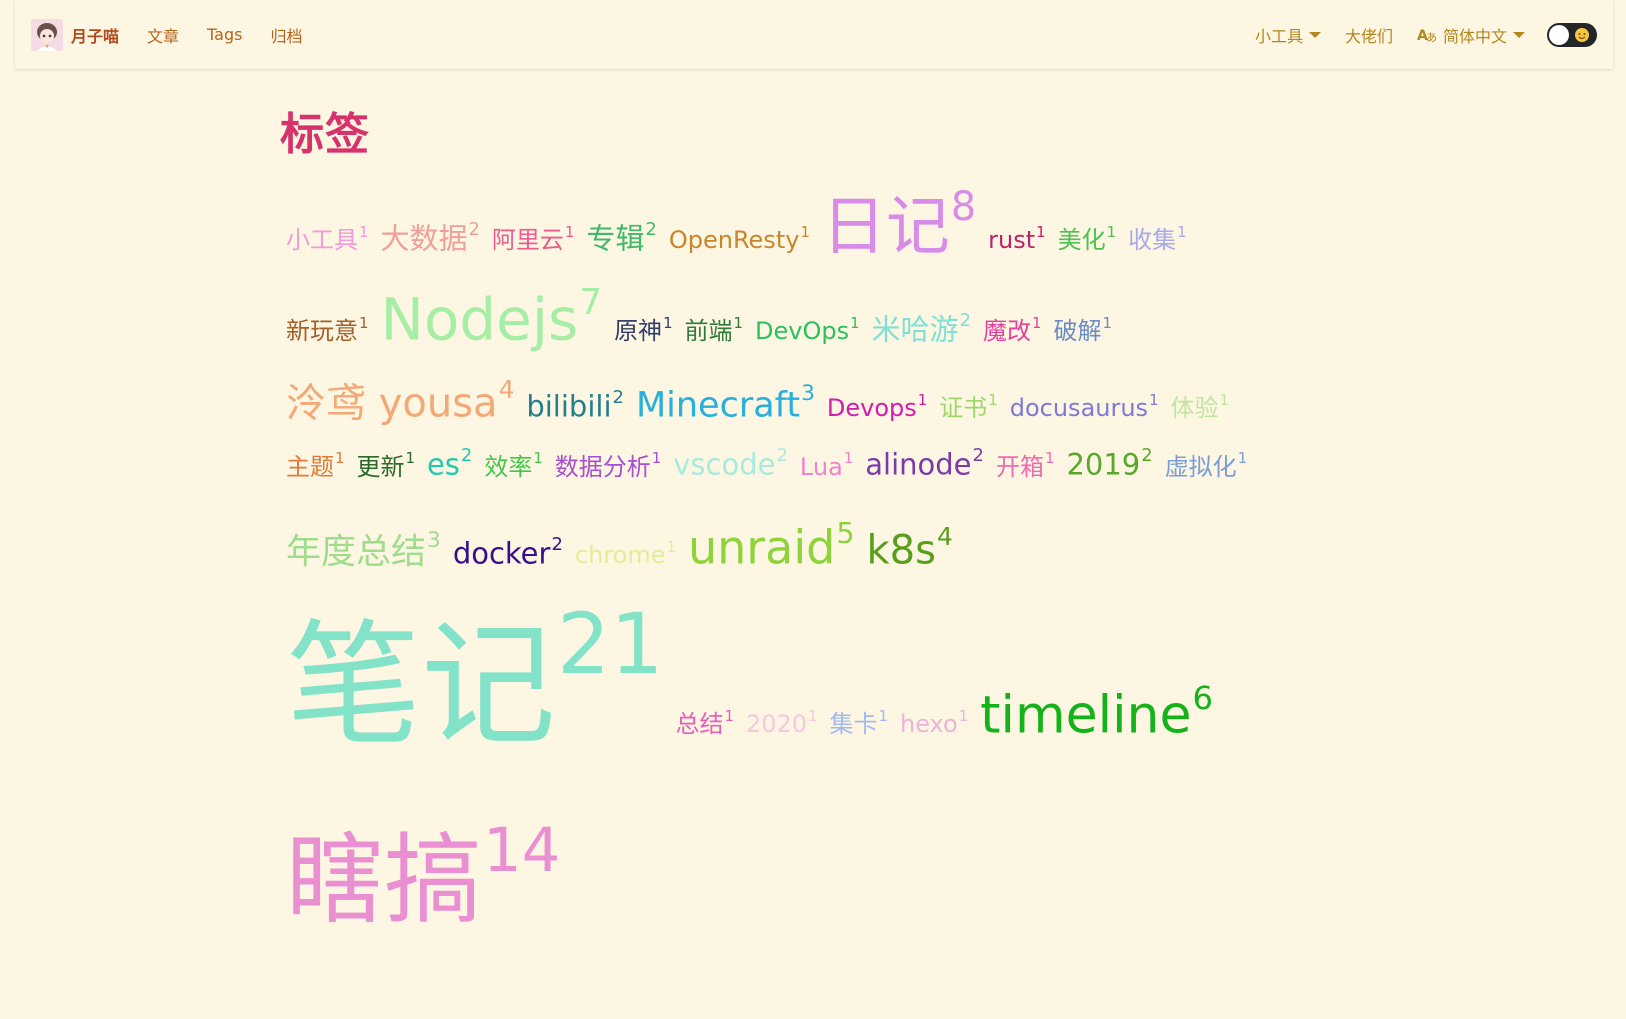 The width and height of the screenshot is (1626, 1019). Describe the element at coordinates (821, 466) in the screenshot. I see `tag-name: Lua` at that location.